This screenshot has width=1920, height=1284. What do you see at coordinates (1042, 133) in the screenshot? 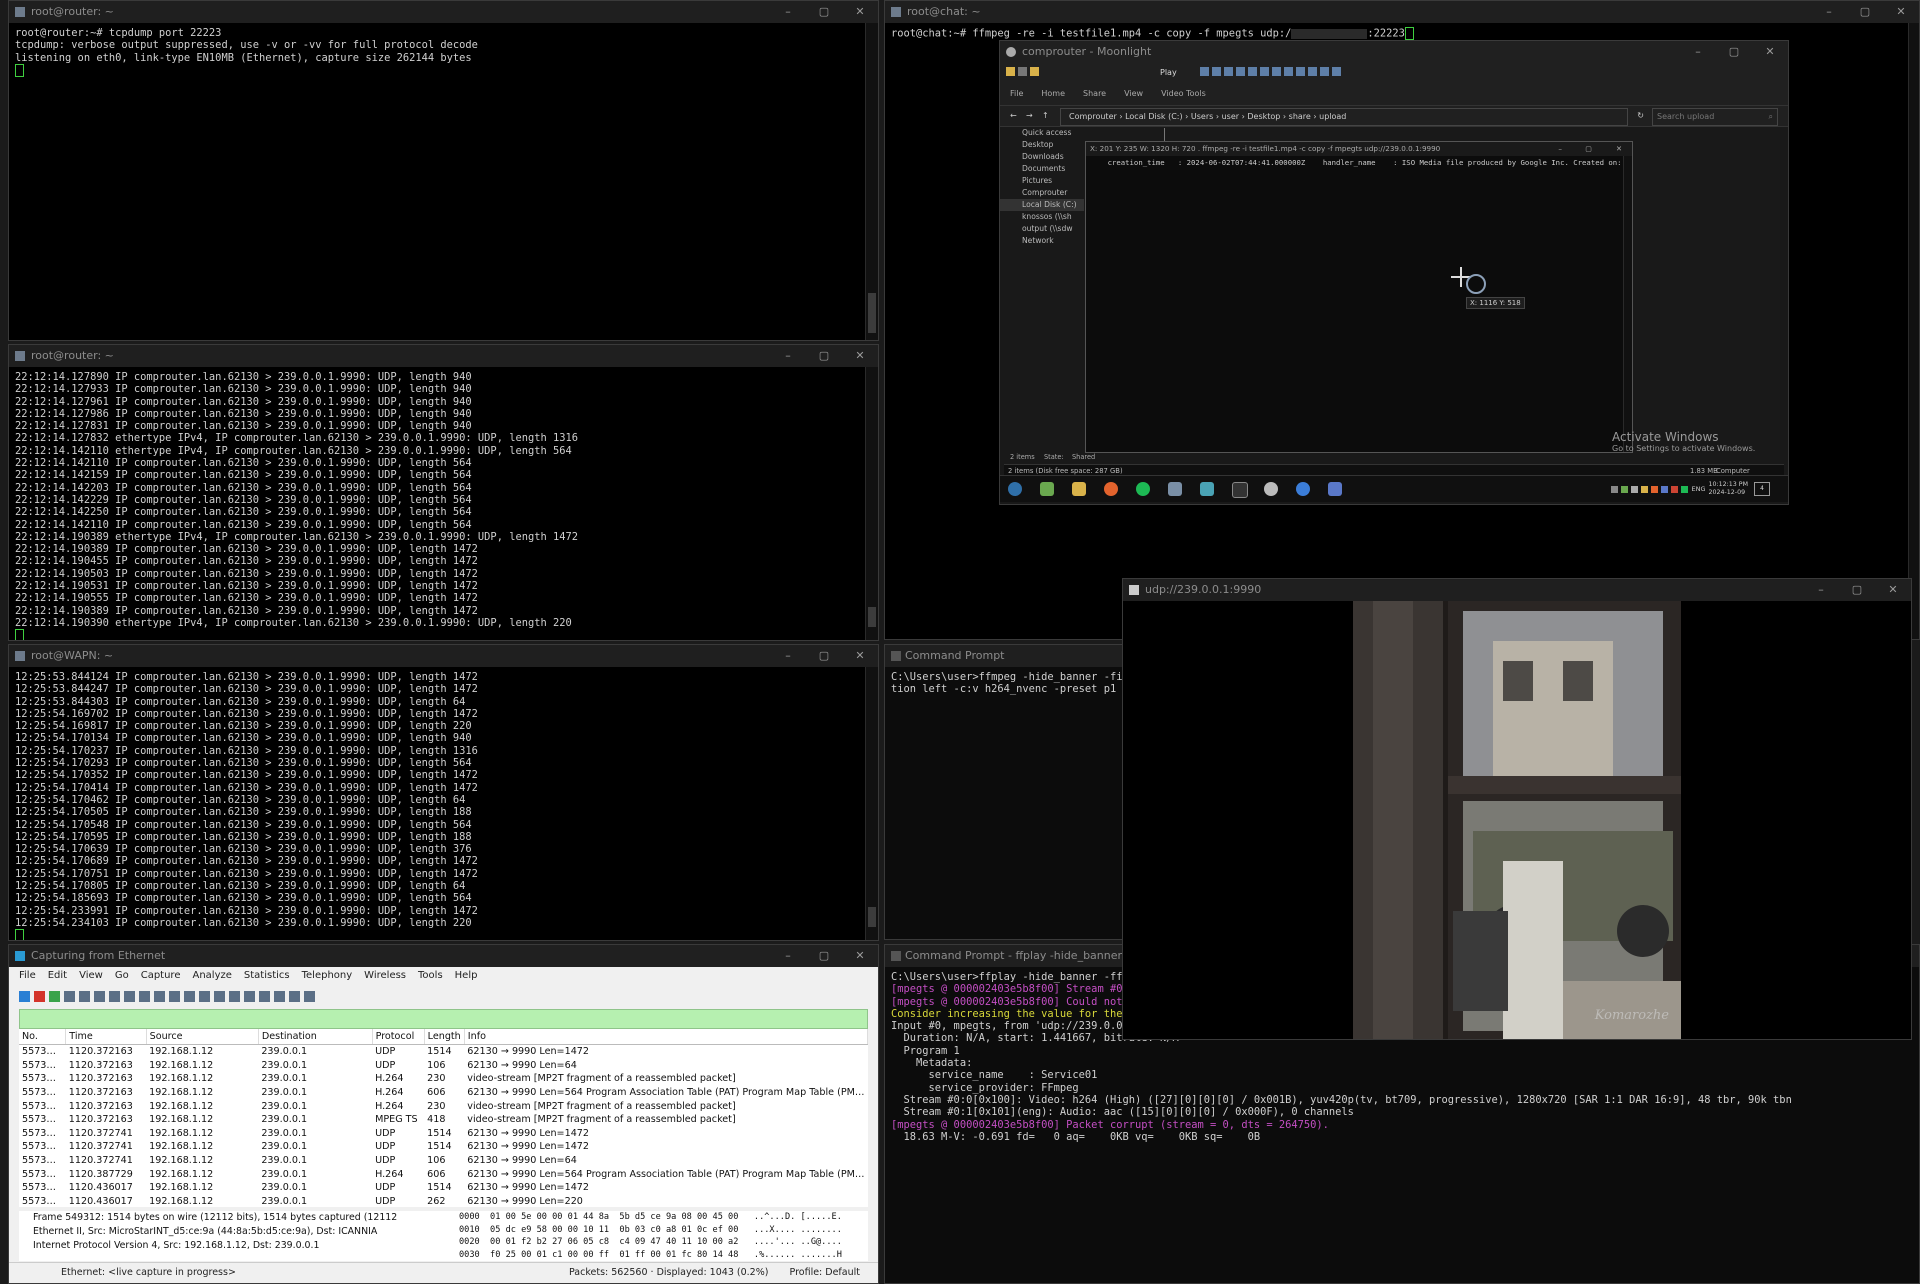
I see `nav-item: Quick access` at bounding box center [1042, 133].